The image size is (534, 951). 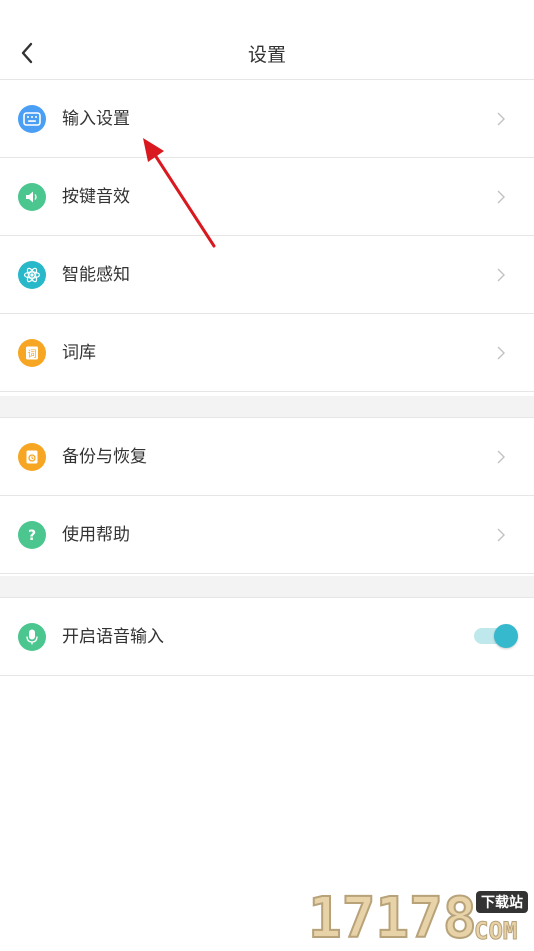 What do you see at coordinates (502, 902) in the screenshot?
I see `watermark-tag: 下载站` at bounding box center [502, 902].